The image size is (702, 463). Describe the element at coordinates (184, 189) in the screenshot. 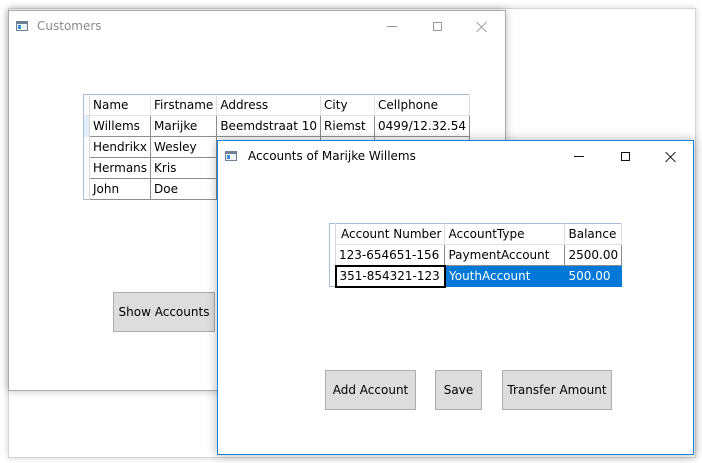

I see `cell-firstname: Doe` at that location.